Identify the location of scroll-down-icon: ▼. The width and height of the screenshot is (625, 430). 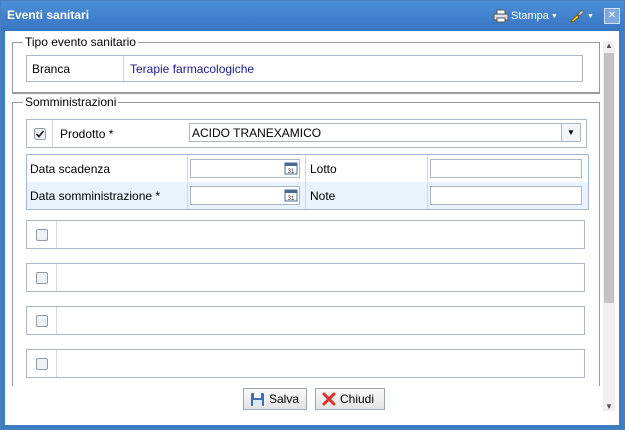
(609, 406).